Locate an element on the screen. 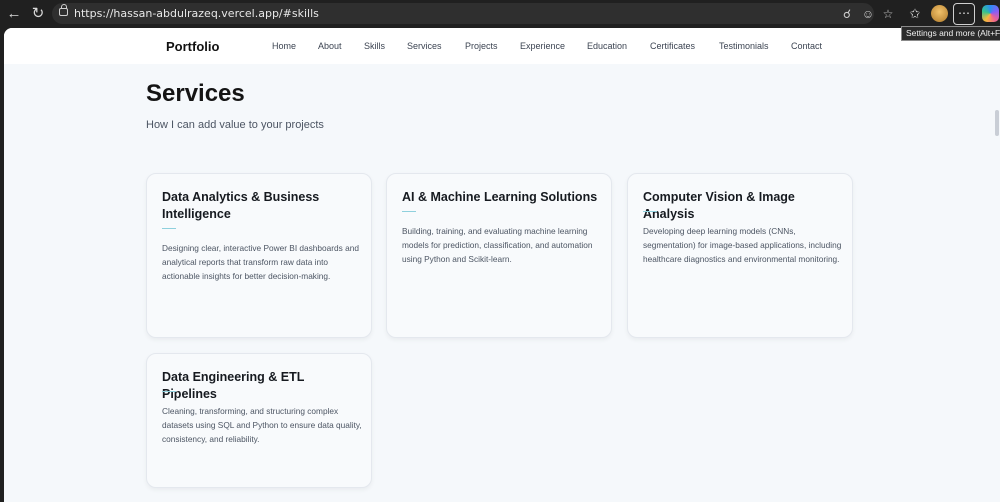 Image resolution: width=1000 pixels, height=502 pixels. nav-testimonials: Testimonials is located at coordinates (744, 46).